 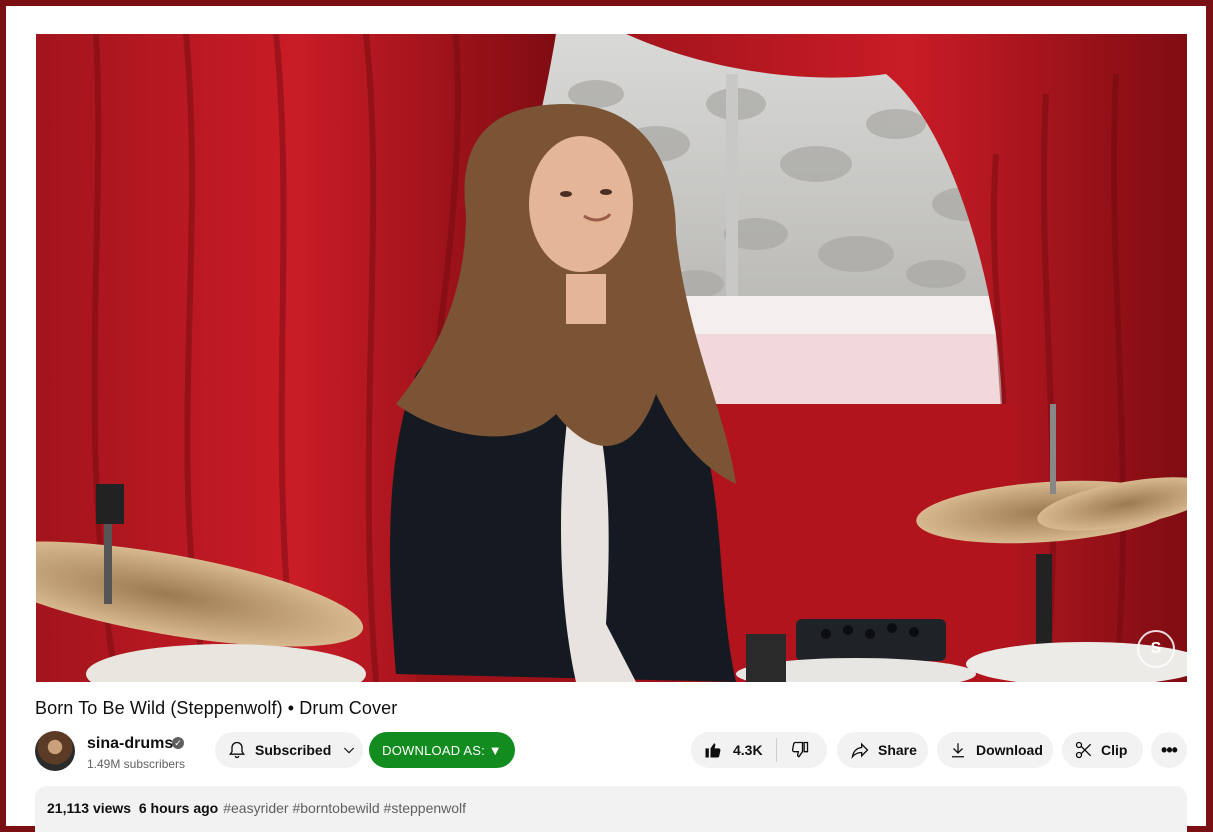 I want to click on like-divider, so click(x=776, y=750).